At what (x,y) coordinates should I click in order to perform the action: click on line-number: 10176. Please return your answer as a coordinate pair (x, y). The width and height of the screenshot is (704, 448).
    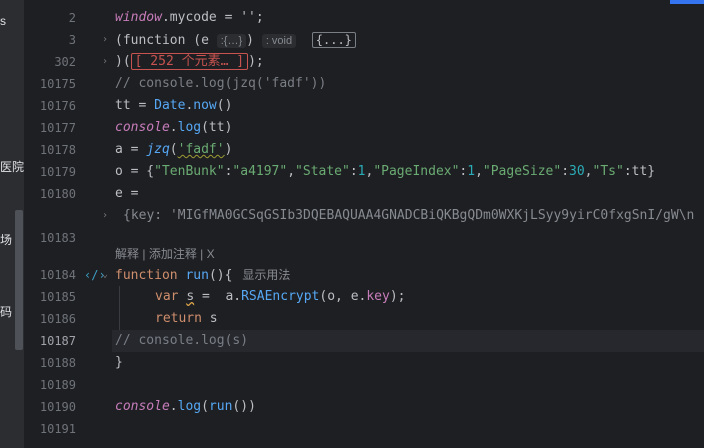
    Looking at the image, I should click on (57, 106).